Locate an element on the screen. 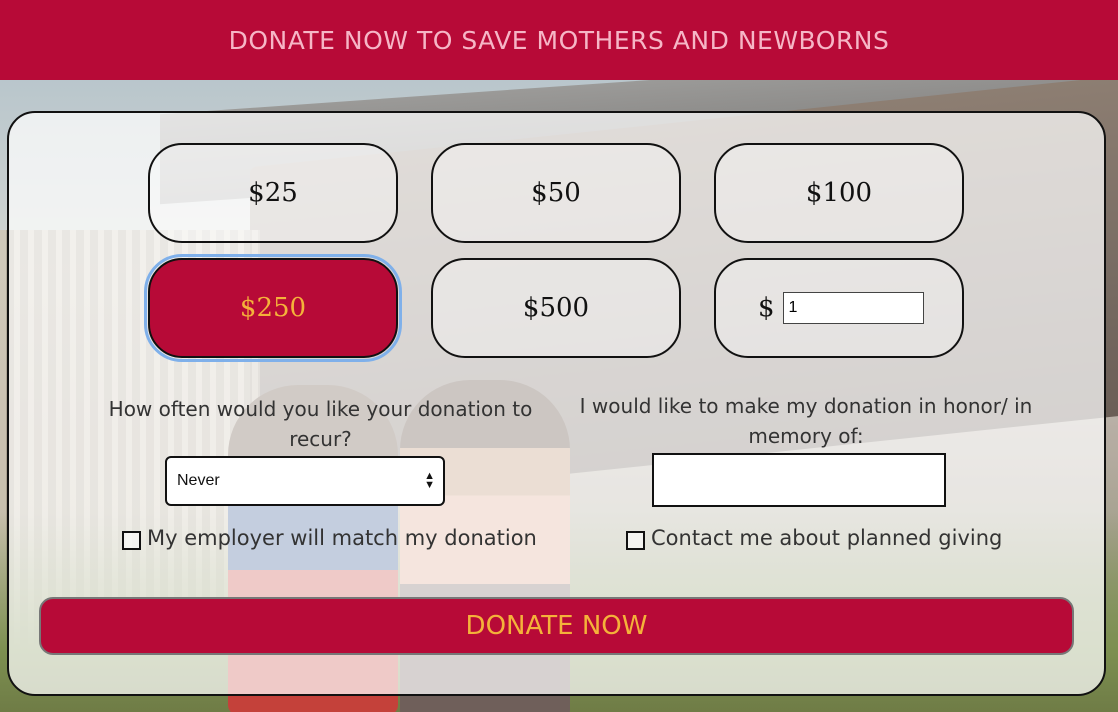  amount-100-button: $100 is located at coordinates (839, 193).